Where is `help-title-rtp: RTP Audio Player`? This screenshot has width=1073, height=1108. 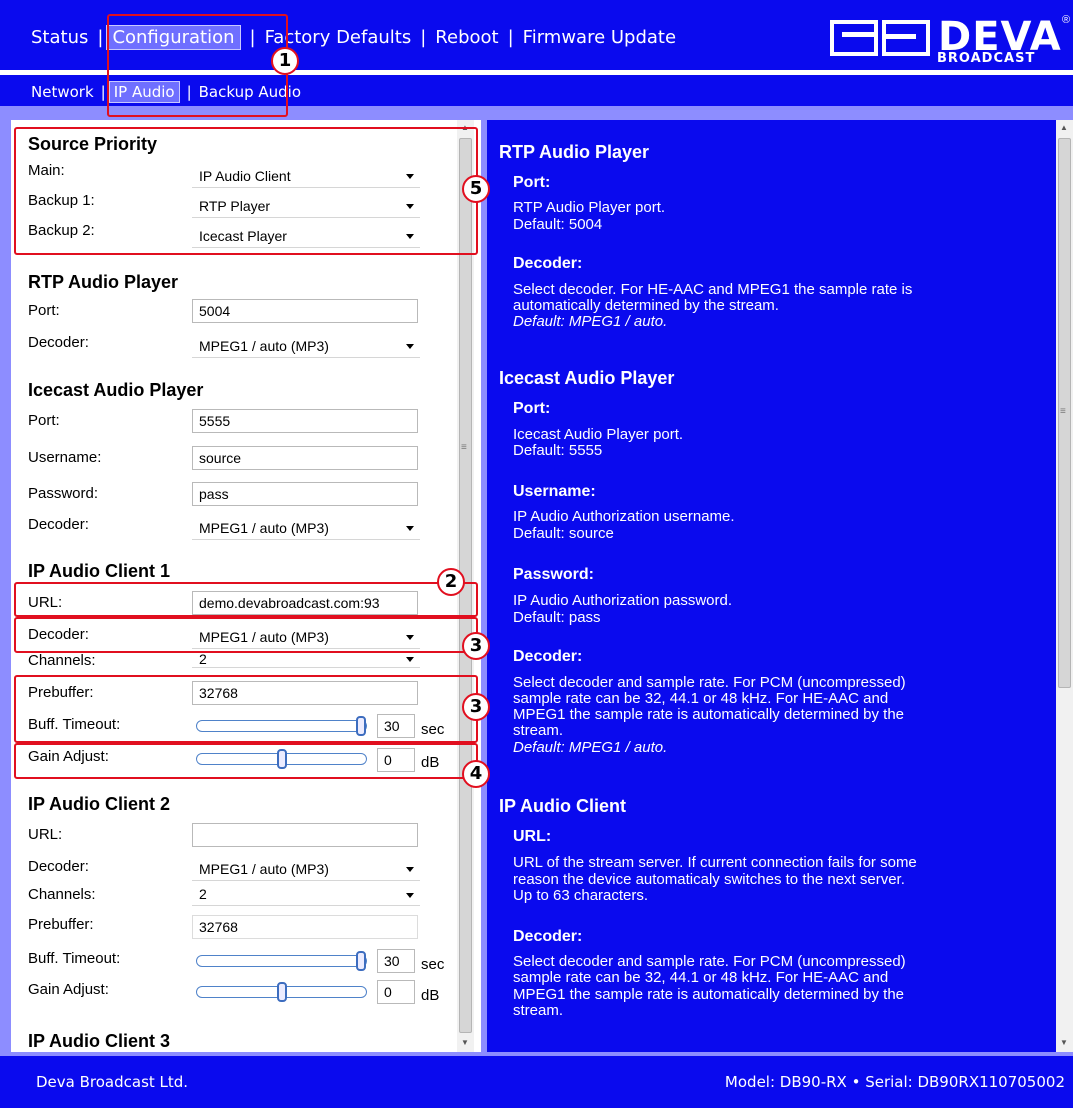
help-title-rtp: RTP Audio Player is located at coordinates (574, 152).